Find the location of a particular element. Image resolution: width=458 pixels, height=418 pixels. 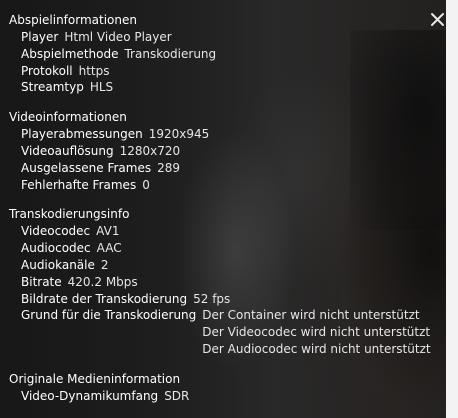

info-value: AAC is located at coordinates (109, 248).